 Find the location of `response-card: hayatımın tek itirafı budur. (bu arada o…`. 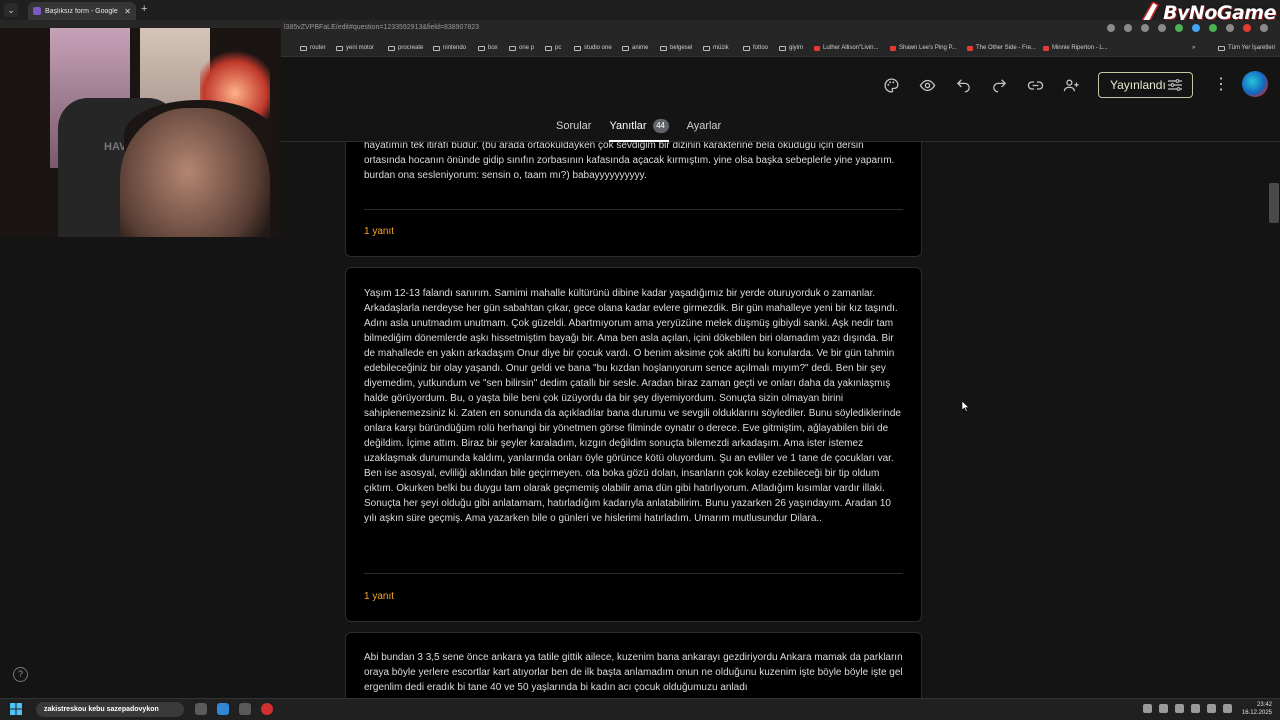

response-card: hayatımın tek itirafı budur. (bu arada o… is located at coordinates (633, 199).